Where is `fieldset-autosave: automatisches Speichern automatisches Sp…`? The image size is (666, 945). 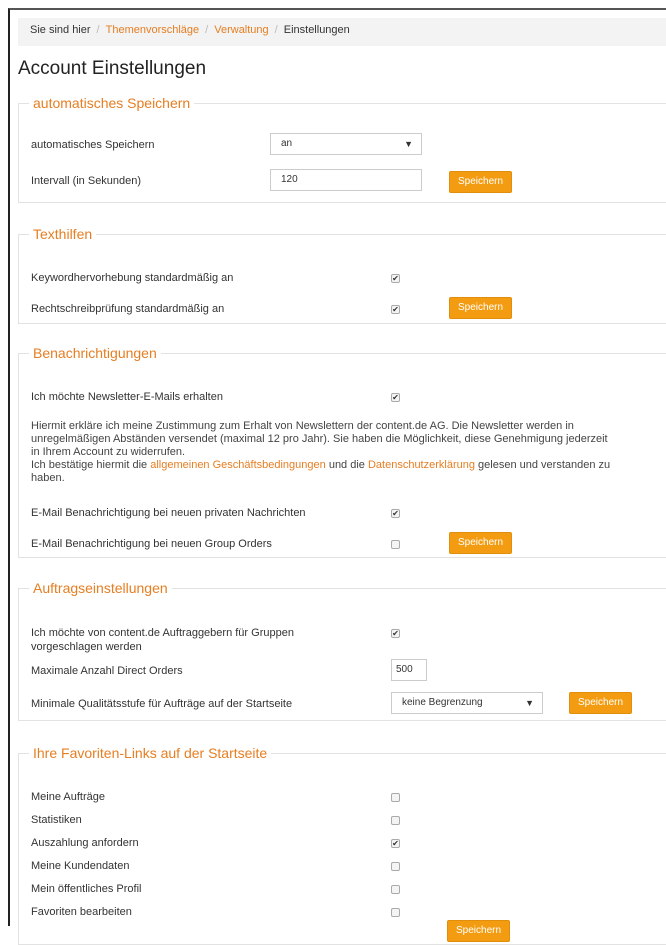
fieldset-autosave: automatisches Speichern automatisches Sp… is located at coordinates (342, 149).